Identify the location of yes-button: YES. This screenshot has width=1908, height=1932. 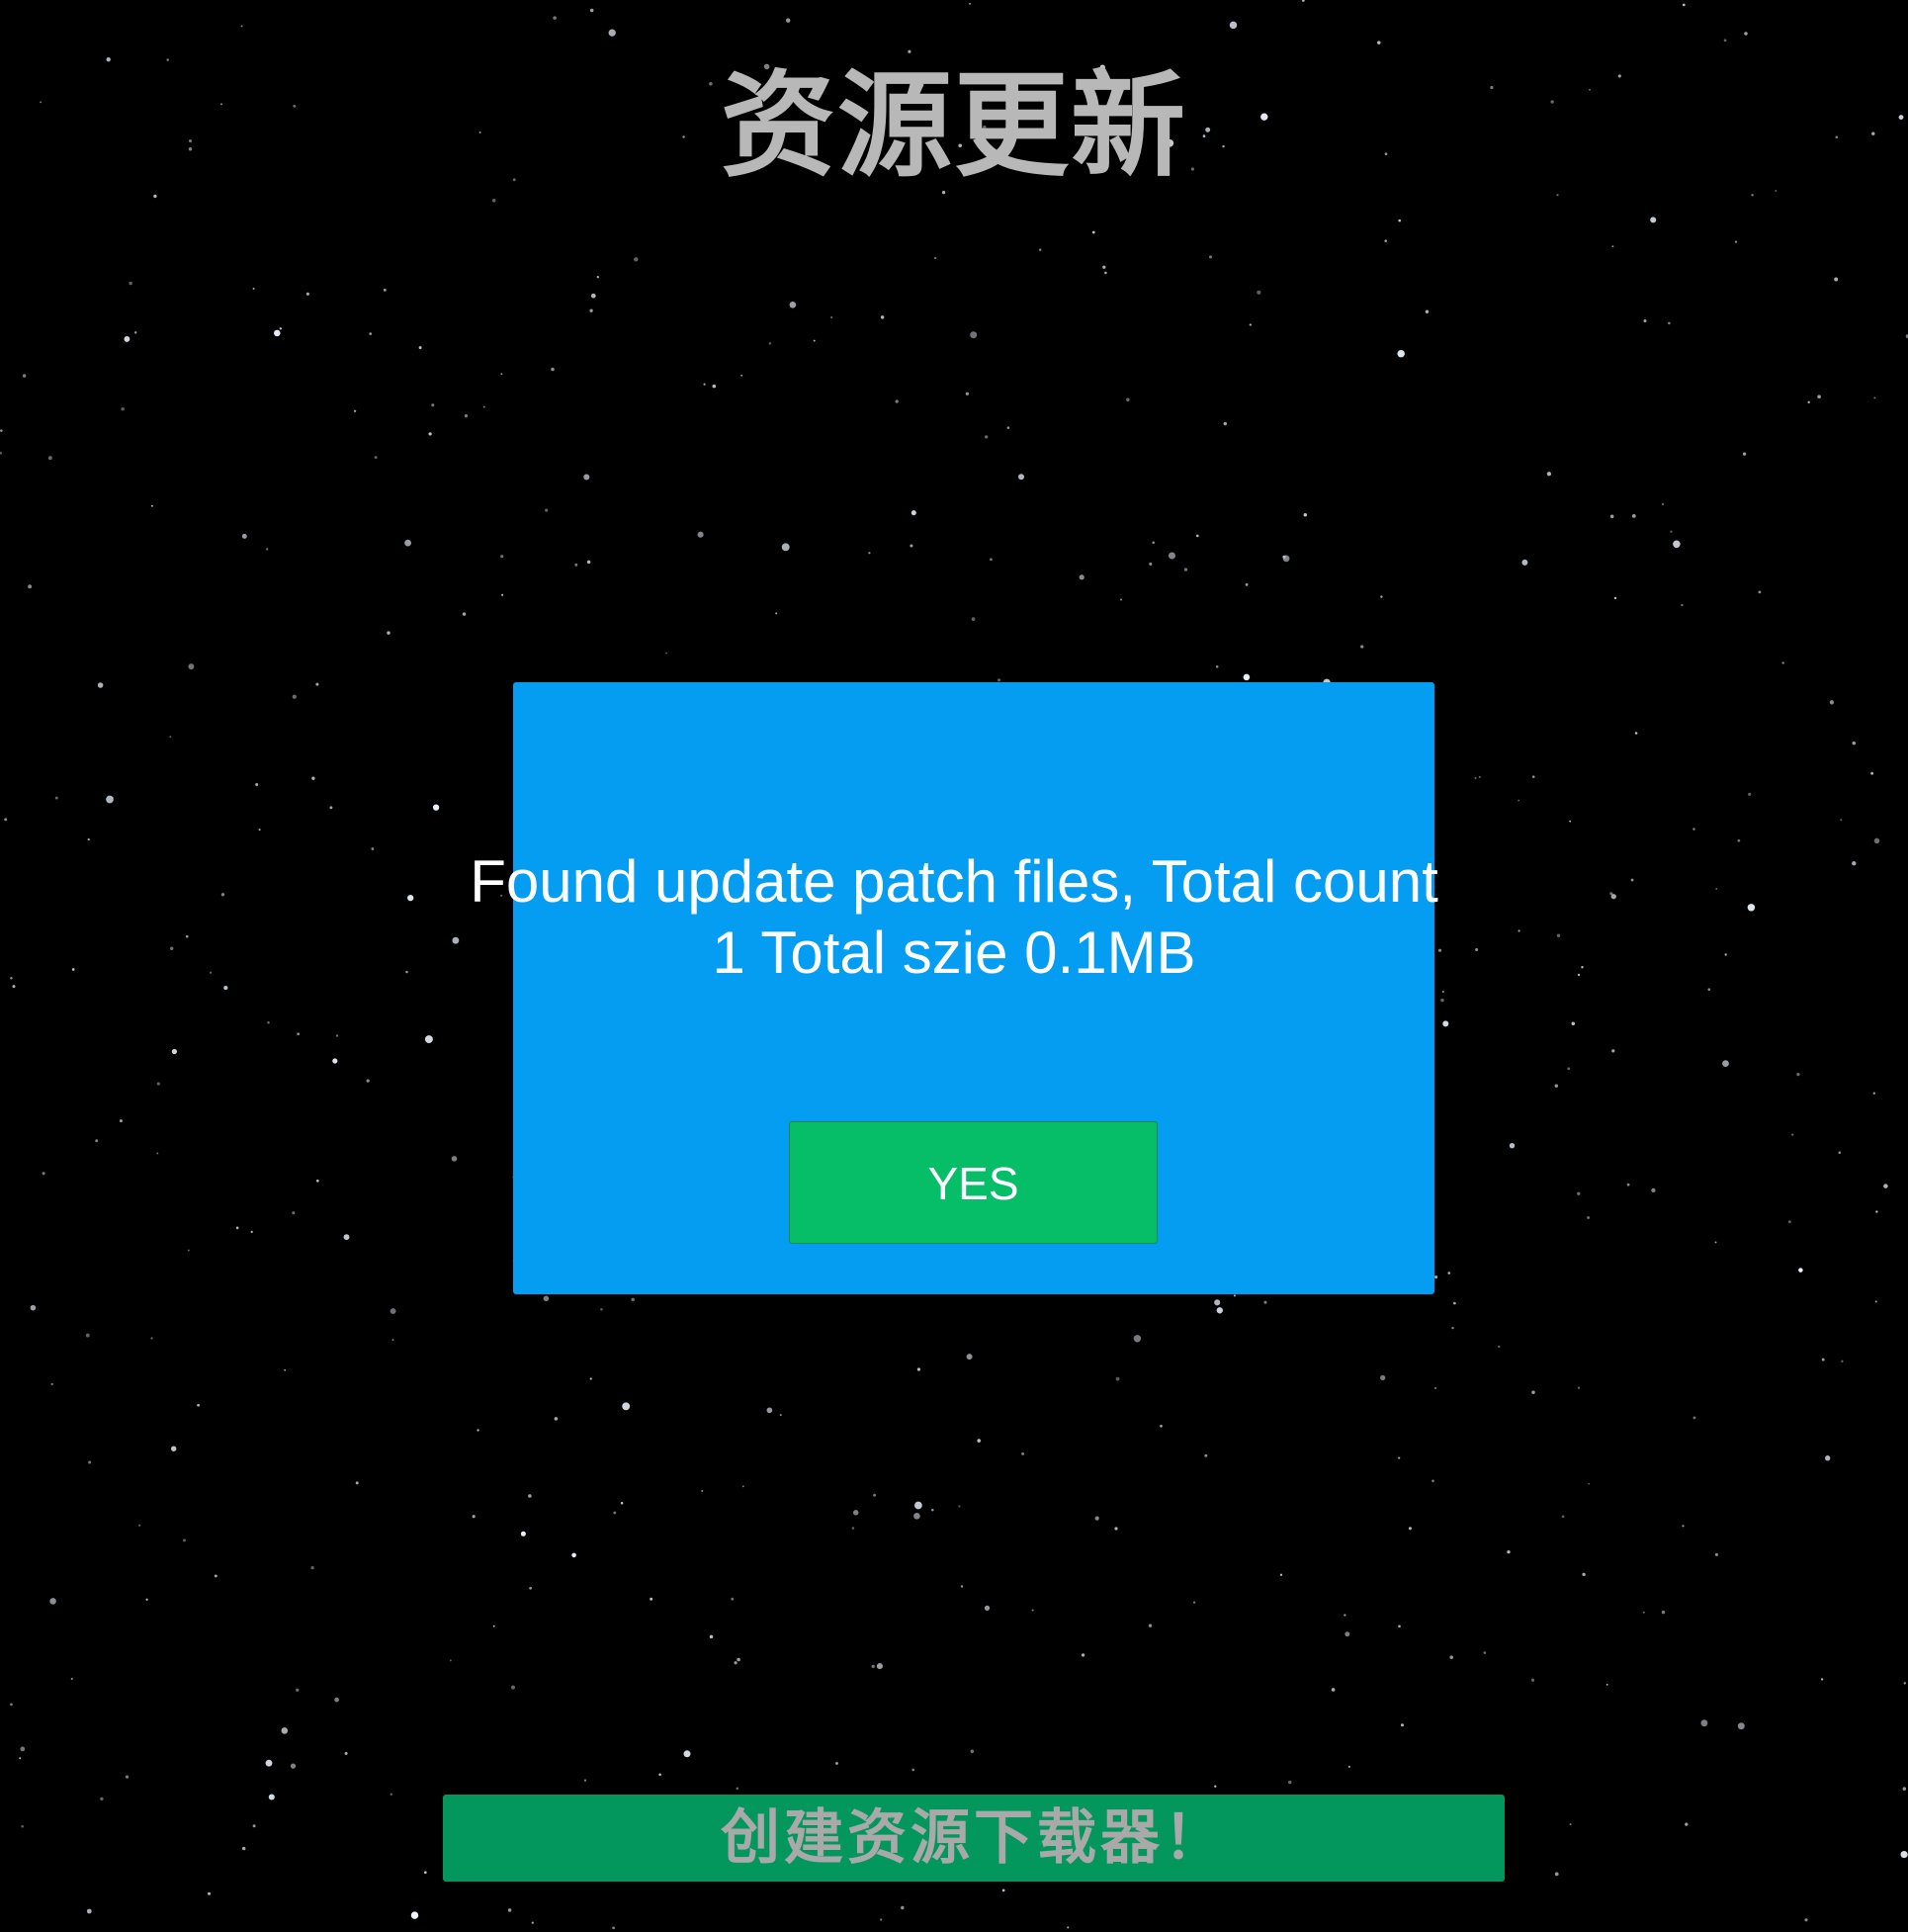
(973, 1182).